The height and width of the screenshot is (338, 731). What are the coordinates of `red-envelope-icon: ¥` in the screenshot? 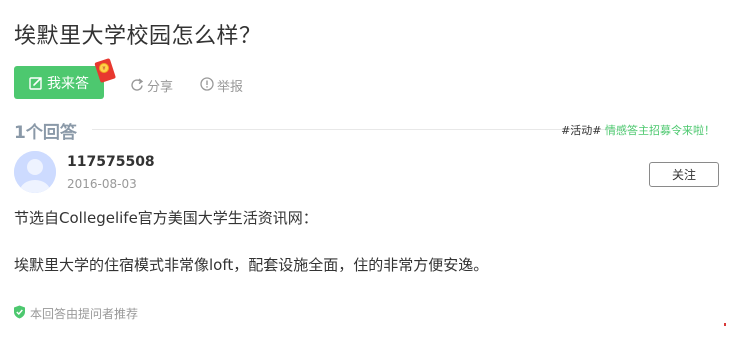 It's located at (104, 70).